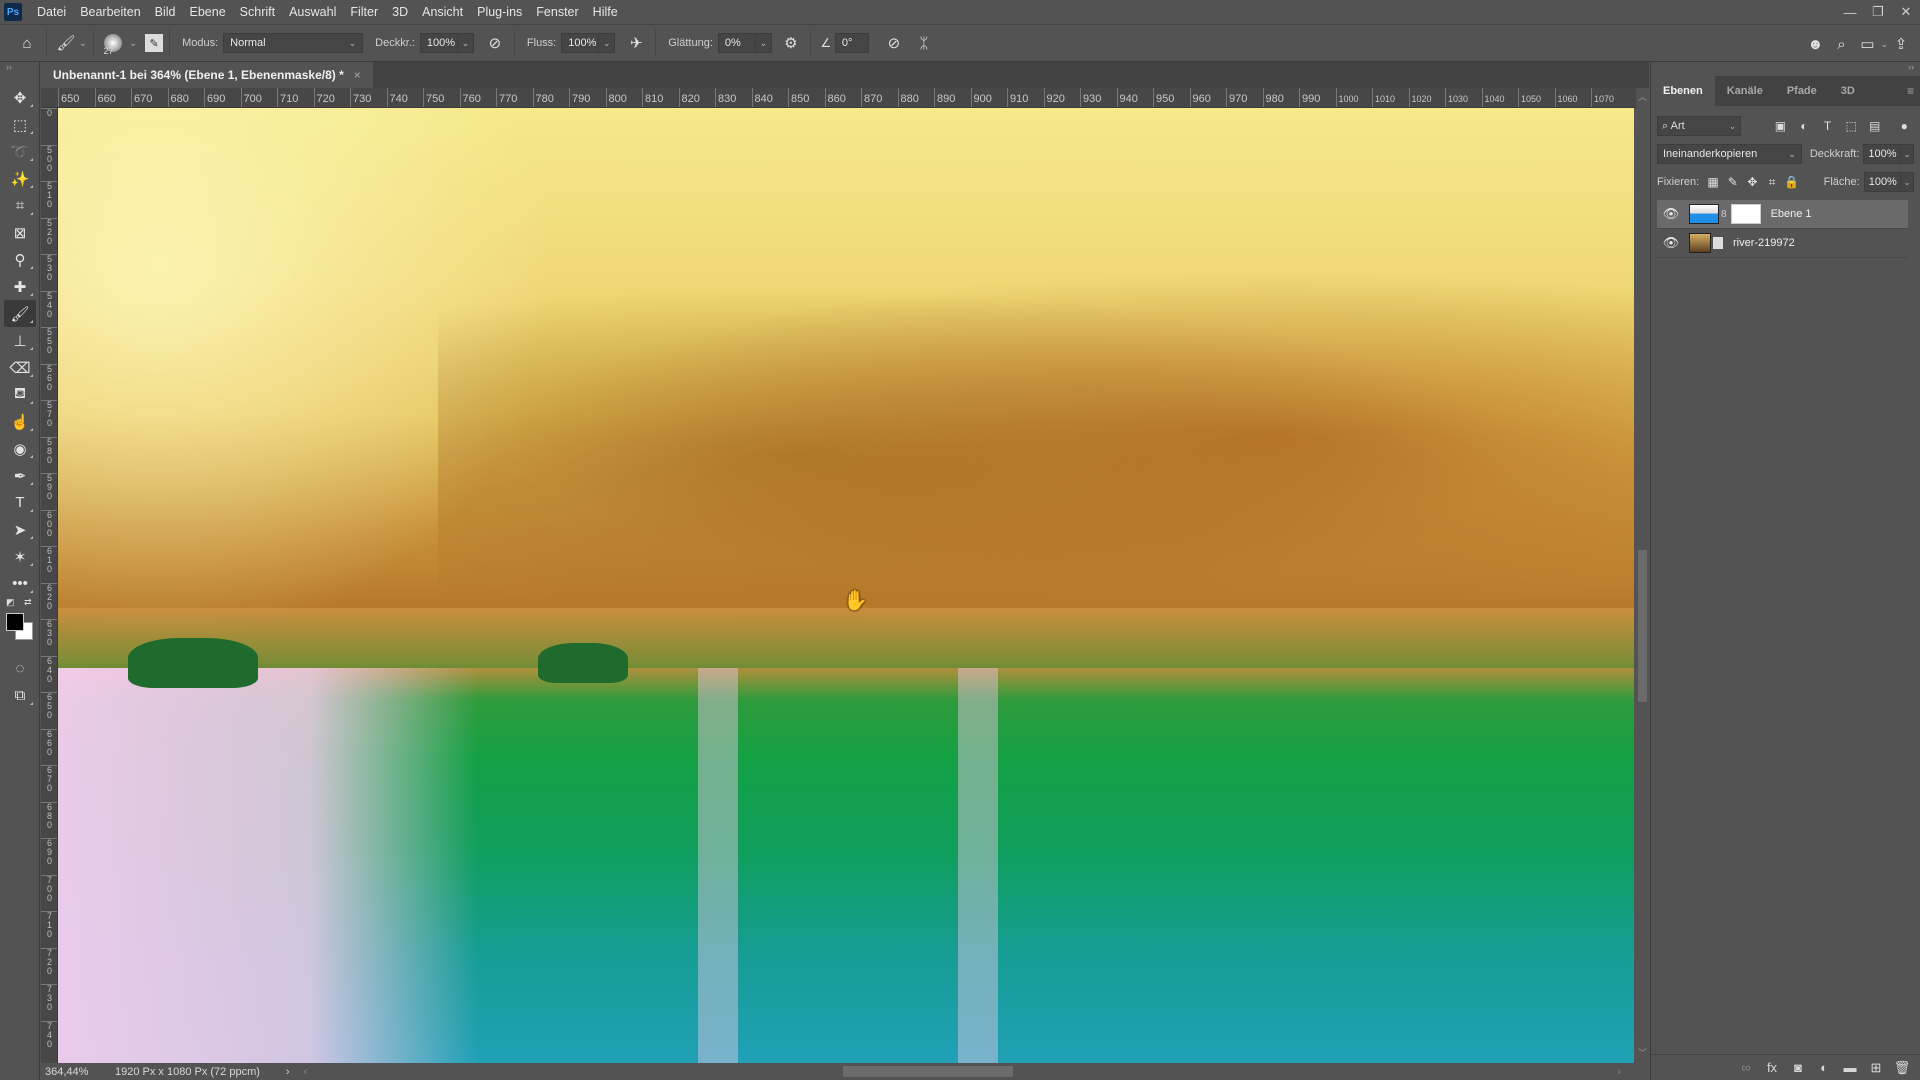 The image size is (1920, 1080). What do you see at coordinates (605, 12) in the screenshot?
I see `menu-hilfe: Hilfe` at bounding box center [605, 12].